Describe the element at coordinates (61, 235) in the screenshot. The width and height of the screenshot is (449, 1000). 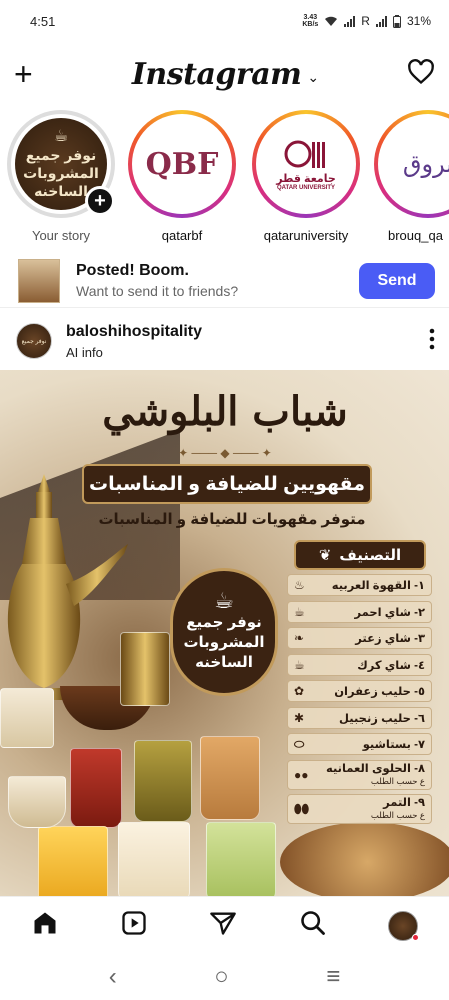
I see `story-label: Your story` at that location.